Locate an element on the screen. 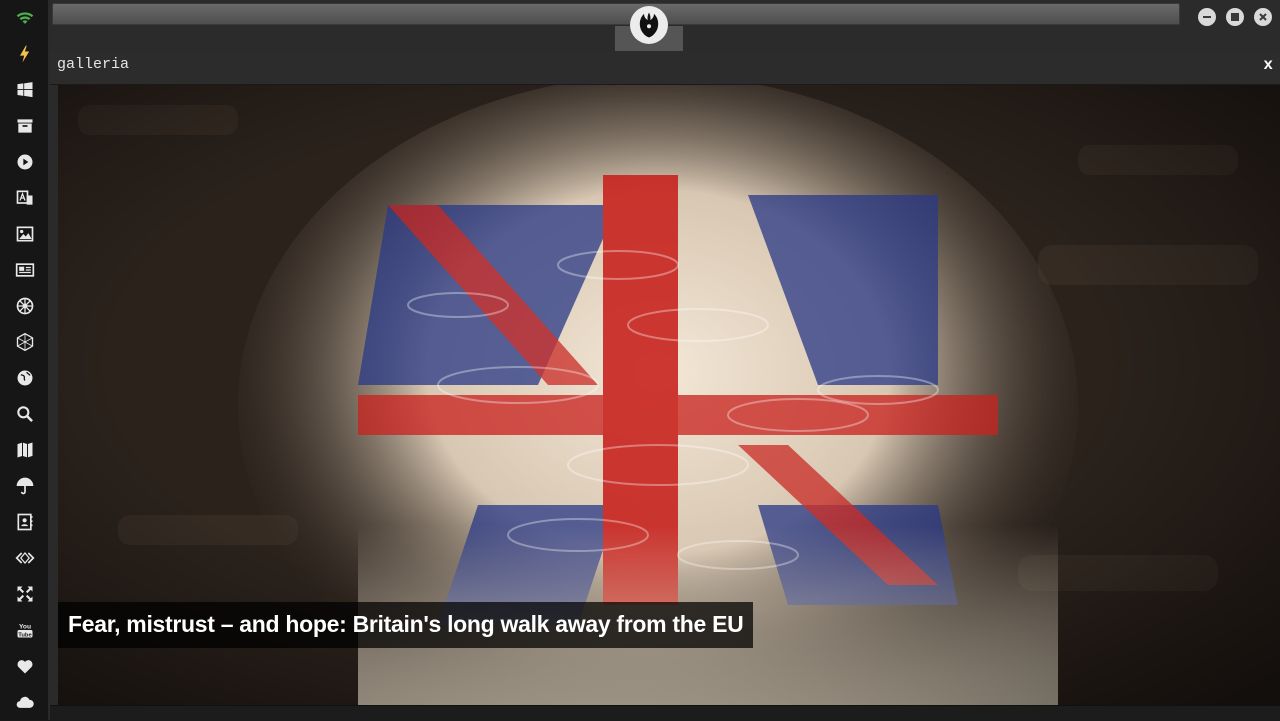 The image size is (1280, 721). umbrella-icon is located at coordinates (25, 486).